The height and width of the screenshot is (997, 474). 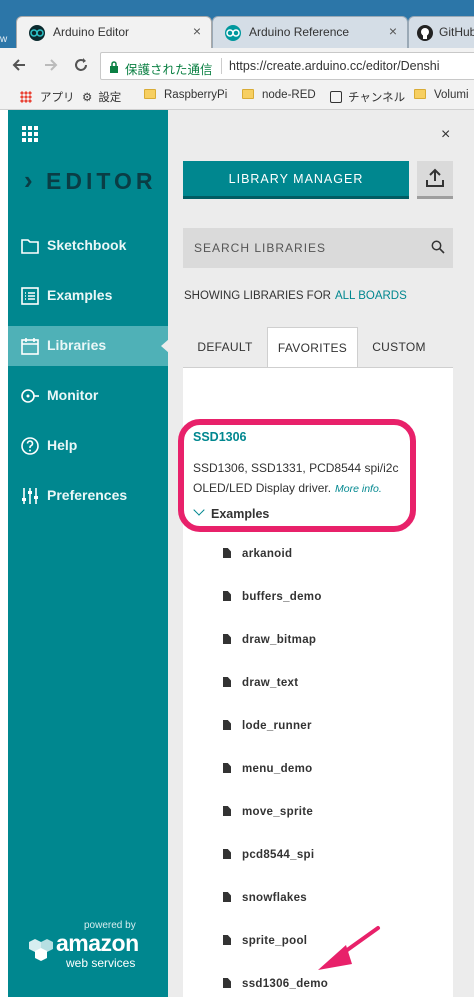 I want to click on tab-arduino-editor: Arduino Editor ×, so click(x=114, y=32).